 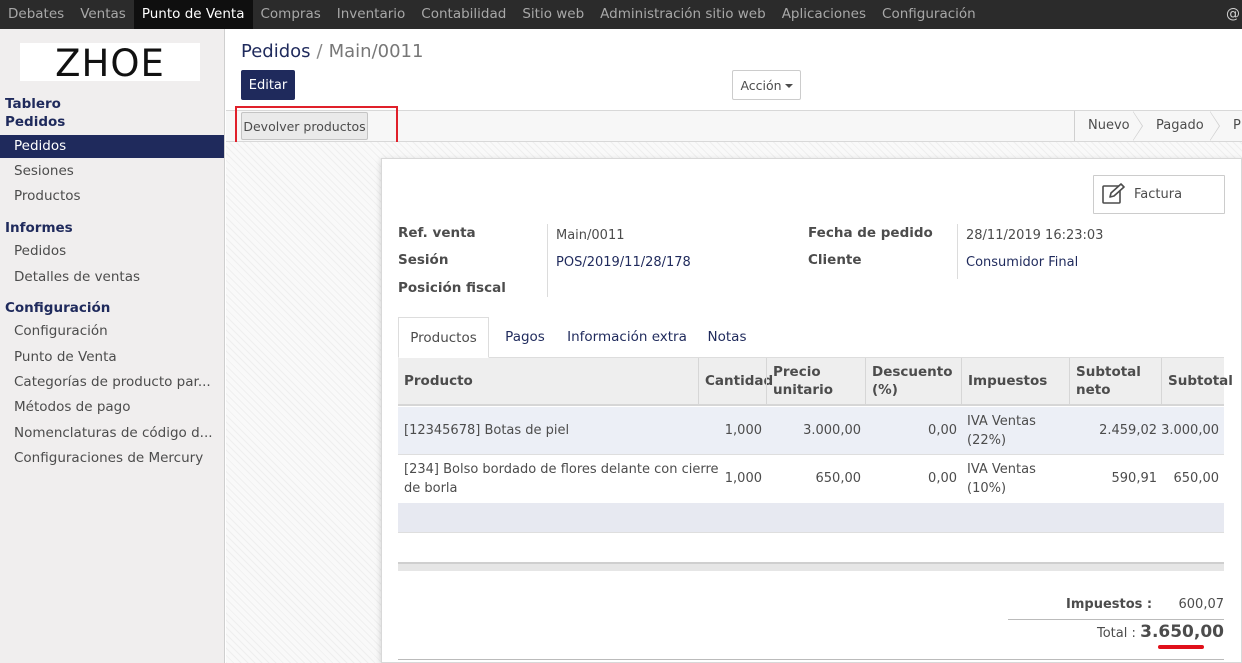 I want to click on col-subtotal-net: Subtotal neto, so click(x=1115, y=381).